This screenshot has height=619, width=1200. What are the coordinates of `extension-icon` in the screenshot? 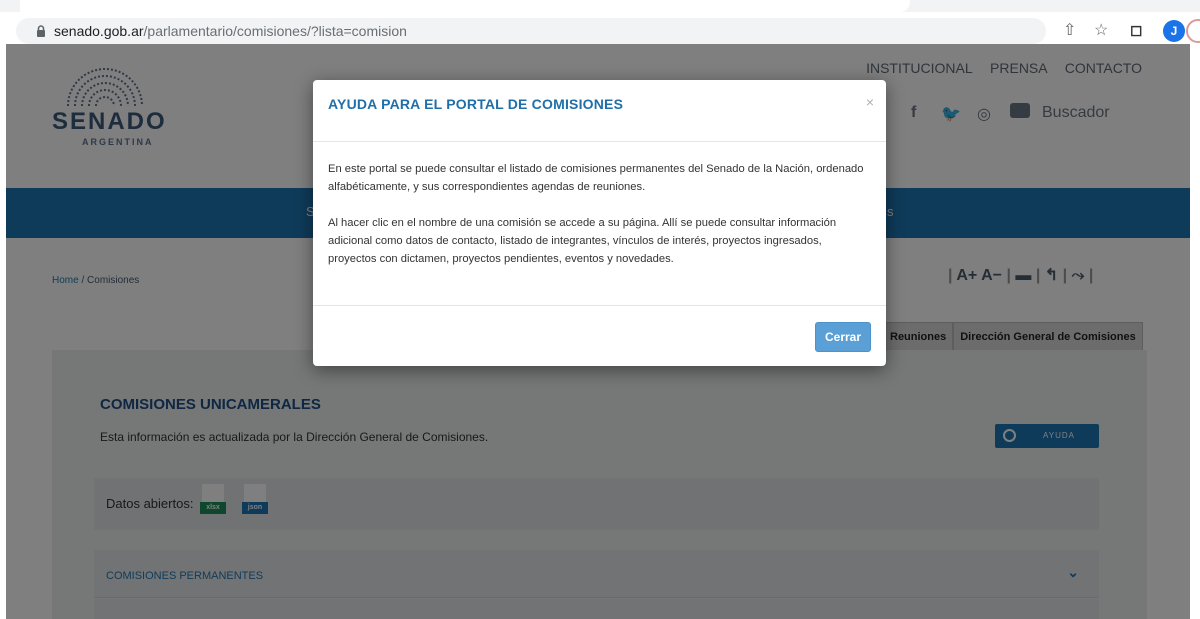 It's located at (1193, 31).